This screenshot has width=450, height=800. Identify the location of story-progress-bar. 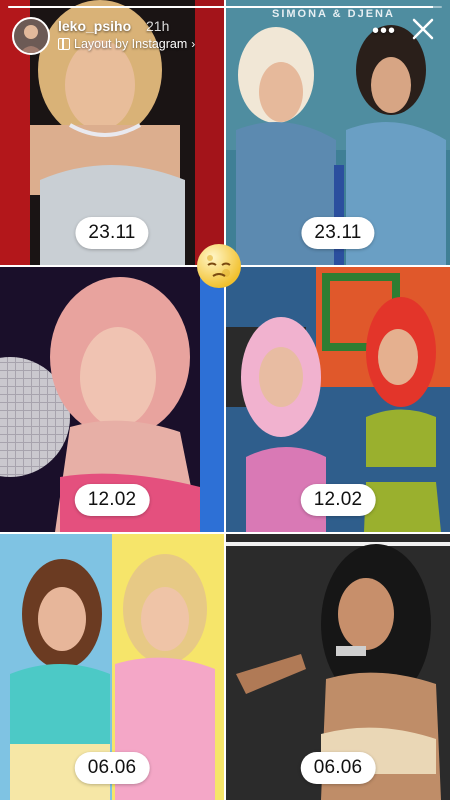
(225, 7).